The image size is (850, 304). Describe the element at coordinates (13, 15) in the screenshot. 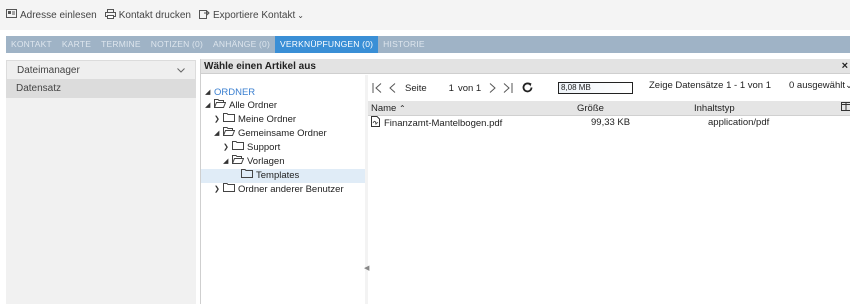

I see `id-card-icon` at that location.